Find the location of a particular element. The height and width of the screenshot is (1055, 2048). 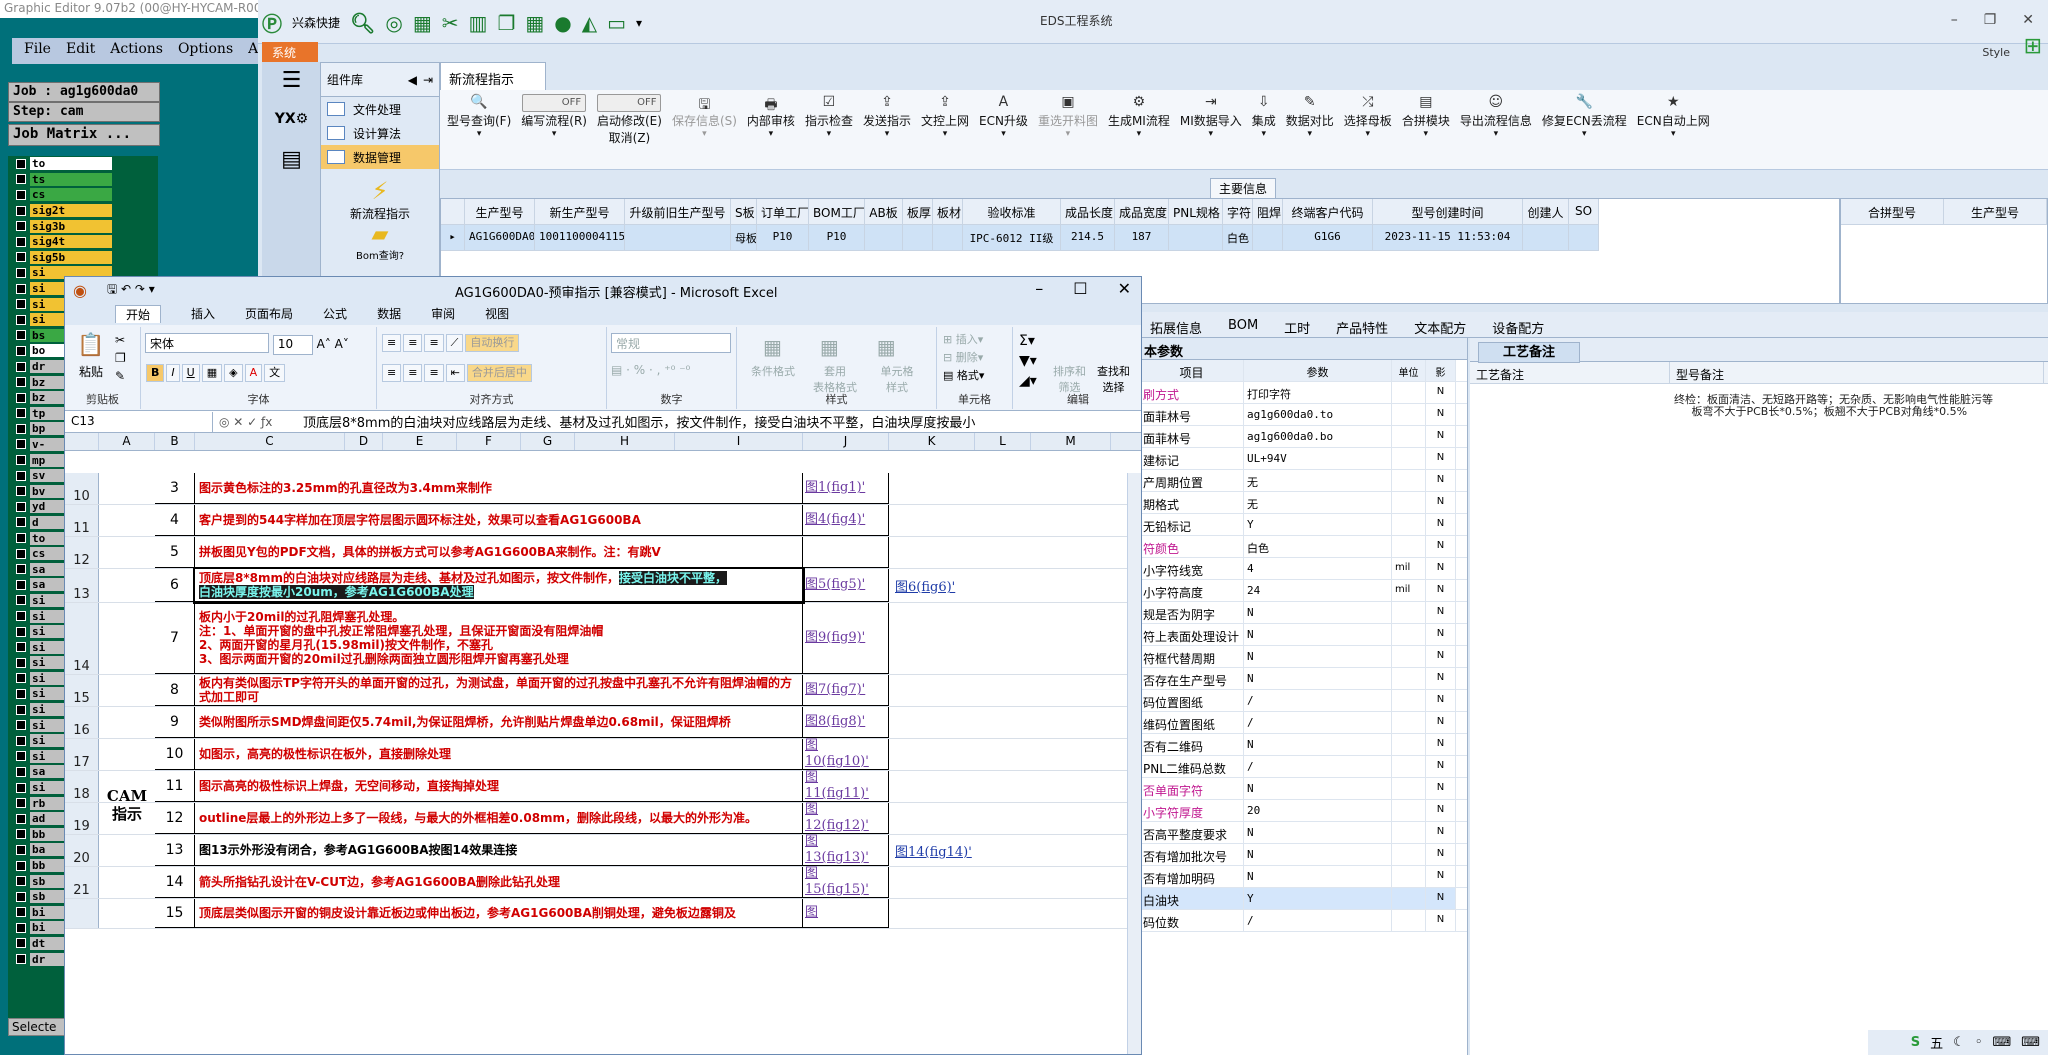

param-row: 无铅标记 Y N is located at coordinates (1303, 525).